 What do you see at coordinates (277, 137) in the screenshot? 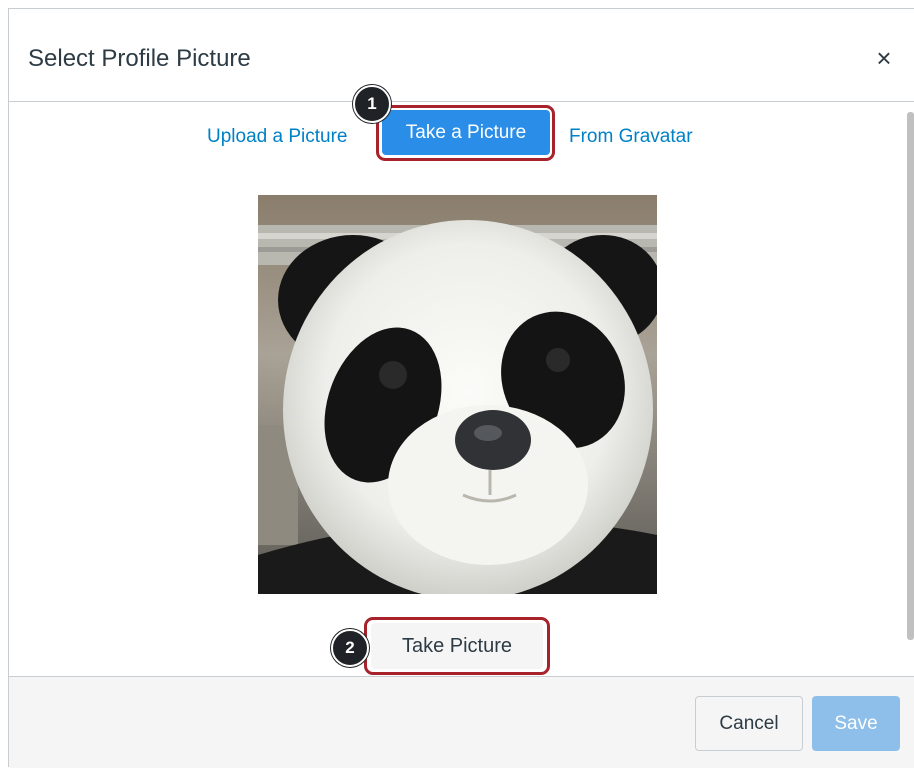
I see `tab-upload-a-picture: Upload a Picture` at bounding box center [277, 137].